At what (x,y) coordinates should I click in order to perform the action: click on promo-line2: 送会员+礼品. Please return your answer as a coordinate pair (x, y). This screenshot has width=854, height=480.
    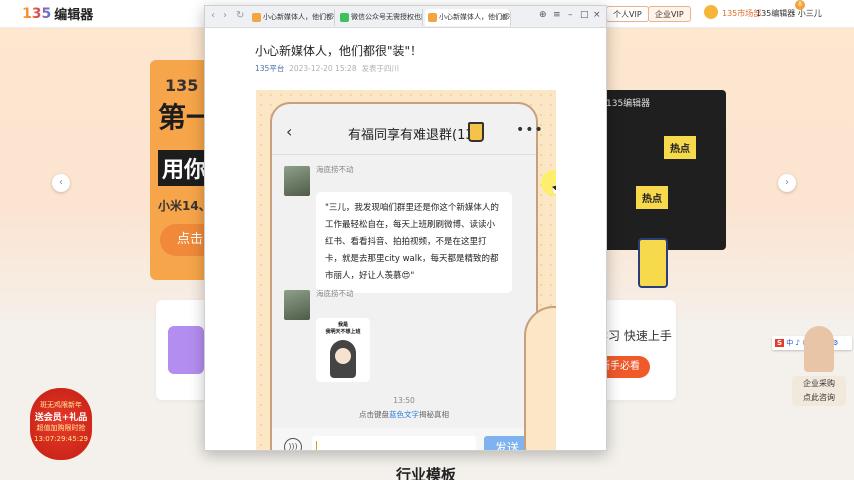
    Looking at the image, I should click on (61, 418).